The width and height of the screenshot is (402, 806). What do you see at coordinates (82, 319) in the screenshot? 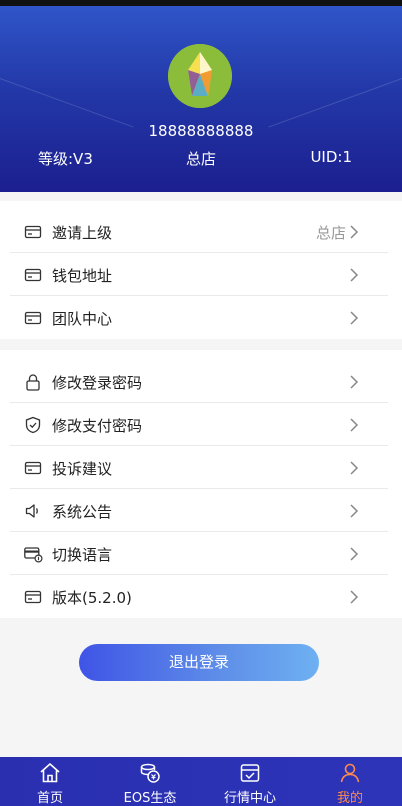
I see `menu-item-label: 团队中心` at bounding box center [82, 319].